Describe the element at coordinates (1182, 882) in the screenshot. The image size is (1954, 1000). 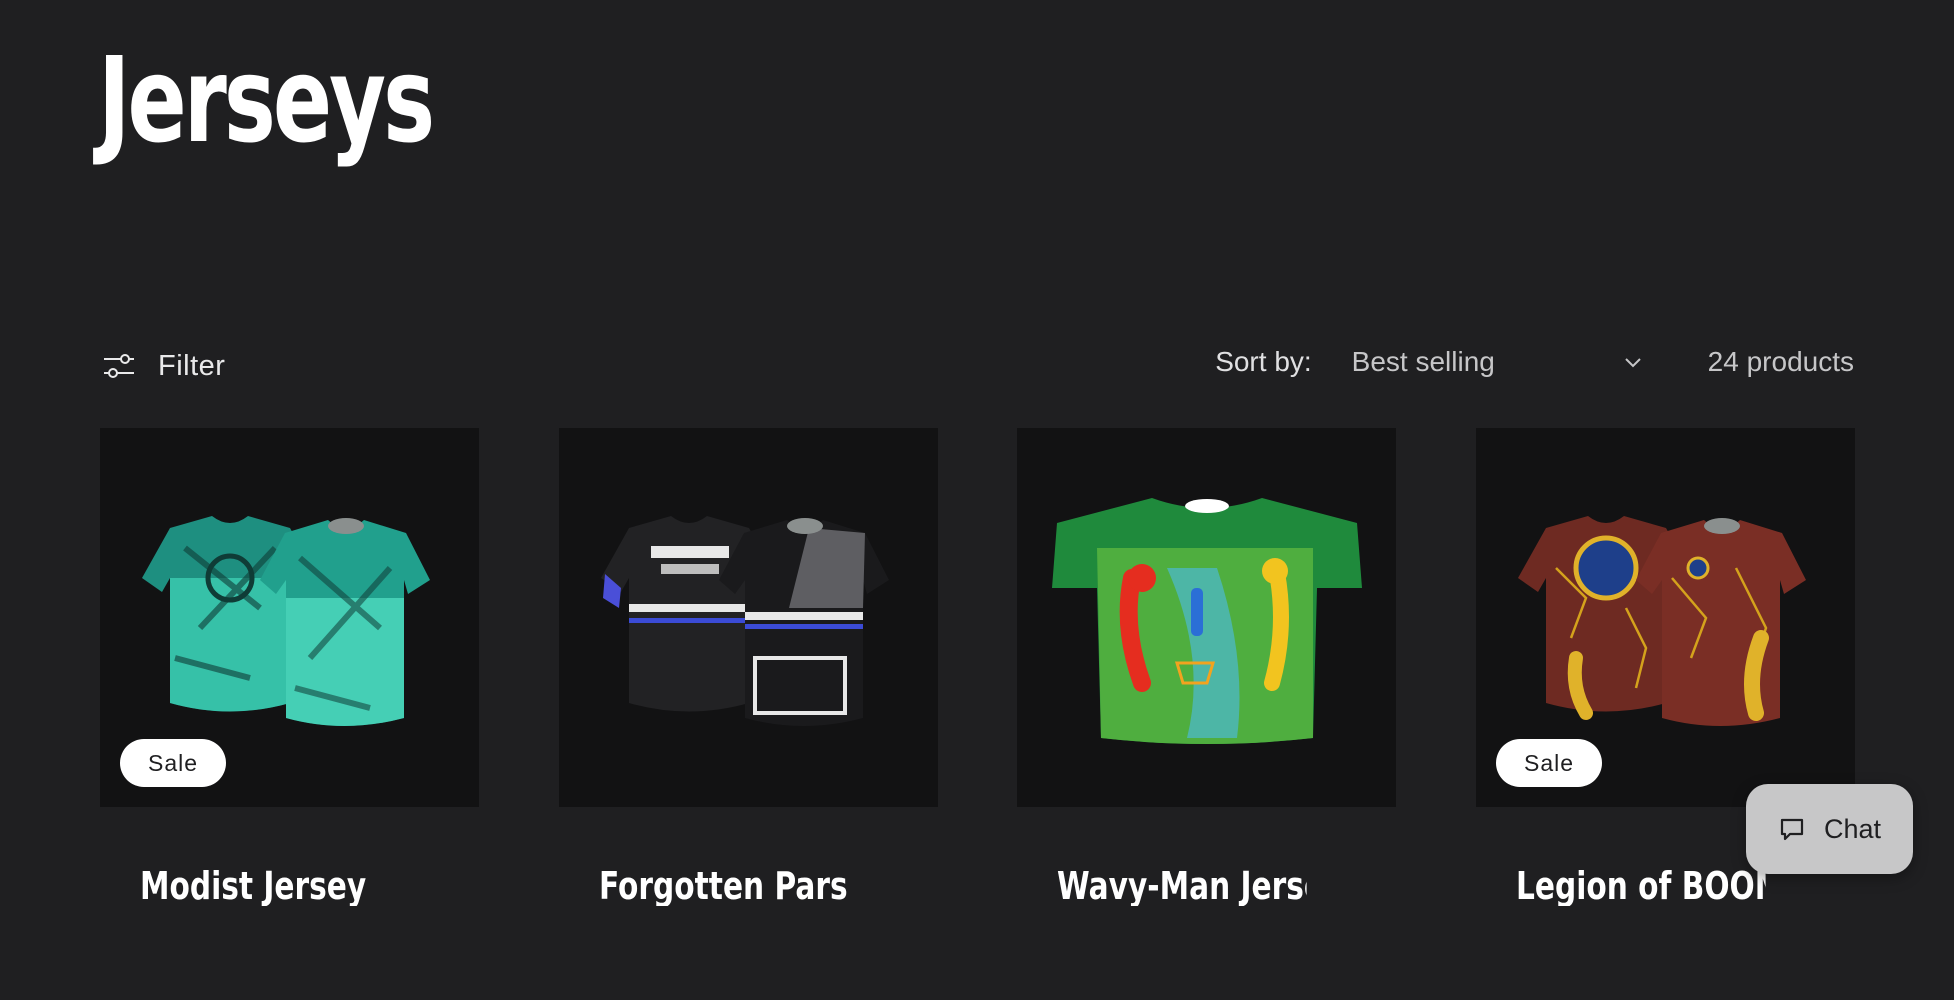
I see `product-title: Wavy-Man Jersey` at that location.